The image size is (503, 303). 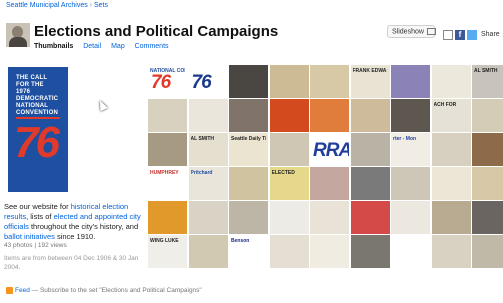 What do you see at coordinates (35, 245) in the screenshot?
I see `set-stats: 43 photos | 192 views` at bounding box center [35, 245].